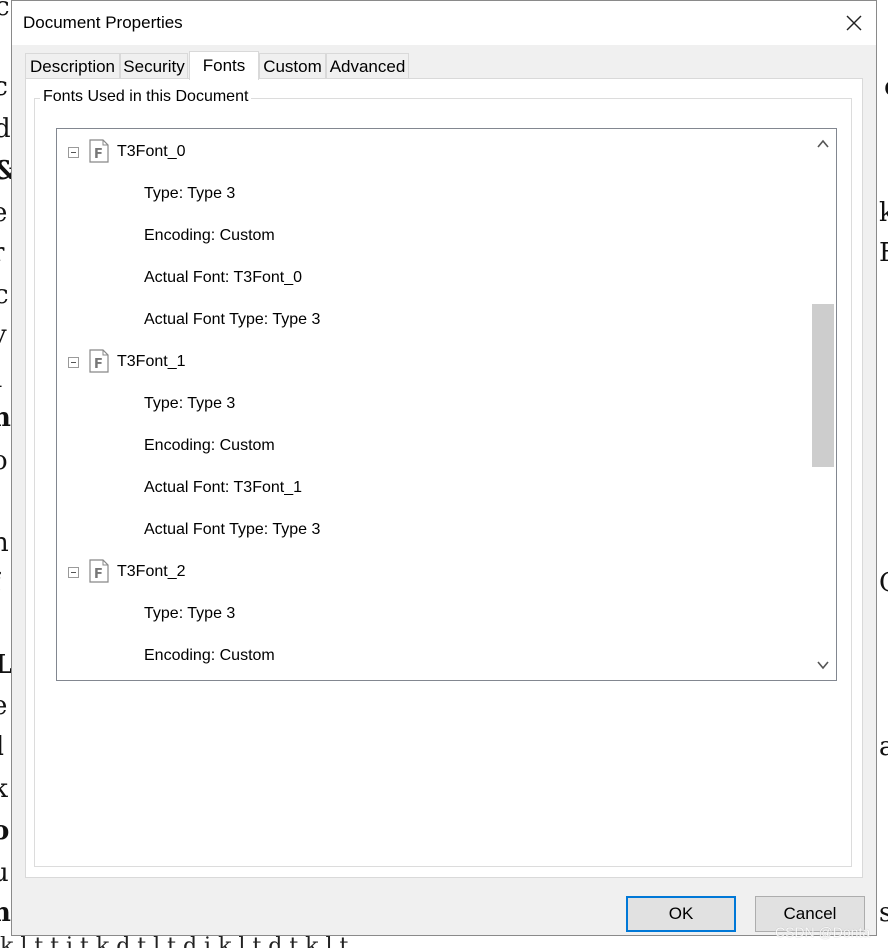 The width and height of the screenshot is (888, 948). Describe the element at coordinates (72, 66) in the screenshot. I see `tab-description: Description` at that location.